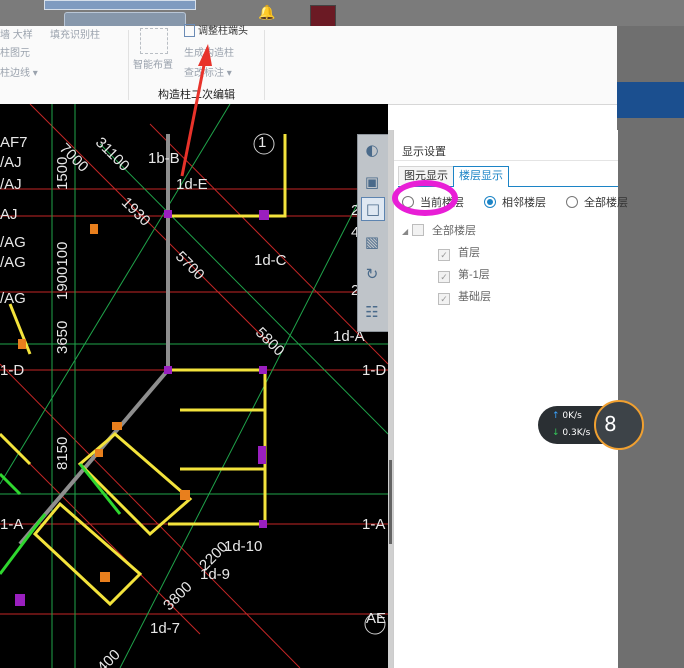 The image size is (684, 668). Describe the element at coordinates (62, 337) in the screenshot. I see `dimension-text: 3650` at that location.